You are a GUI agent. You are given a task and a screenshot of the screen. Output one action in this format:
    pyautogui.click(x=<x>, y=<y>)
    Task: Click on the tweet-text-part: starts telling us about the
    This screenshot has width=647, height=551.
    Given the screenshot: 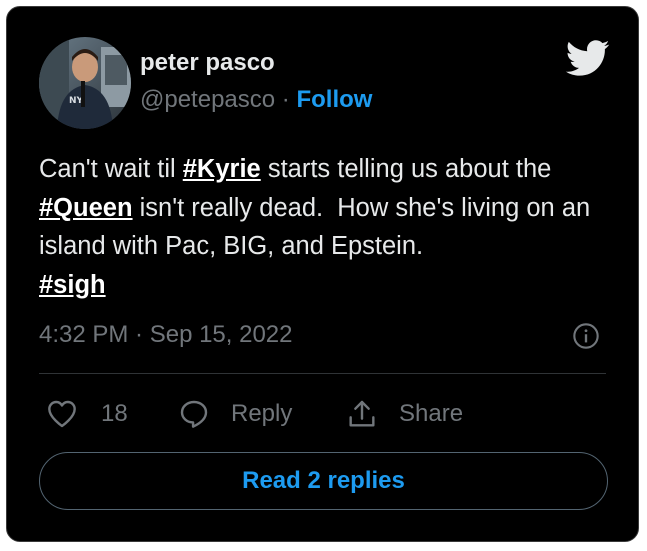 What is the action you would take?
    pyautogui.click(x=409, y=169)
    